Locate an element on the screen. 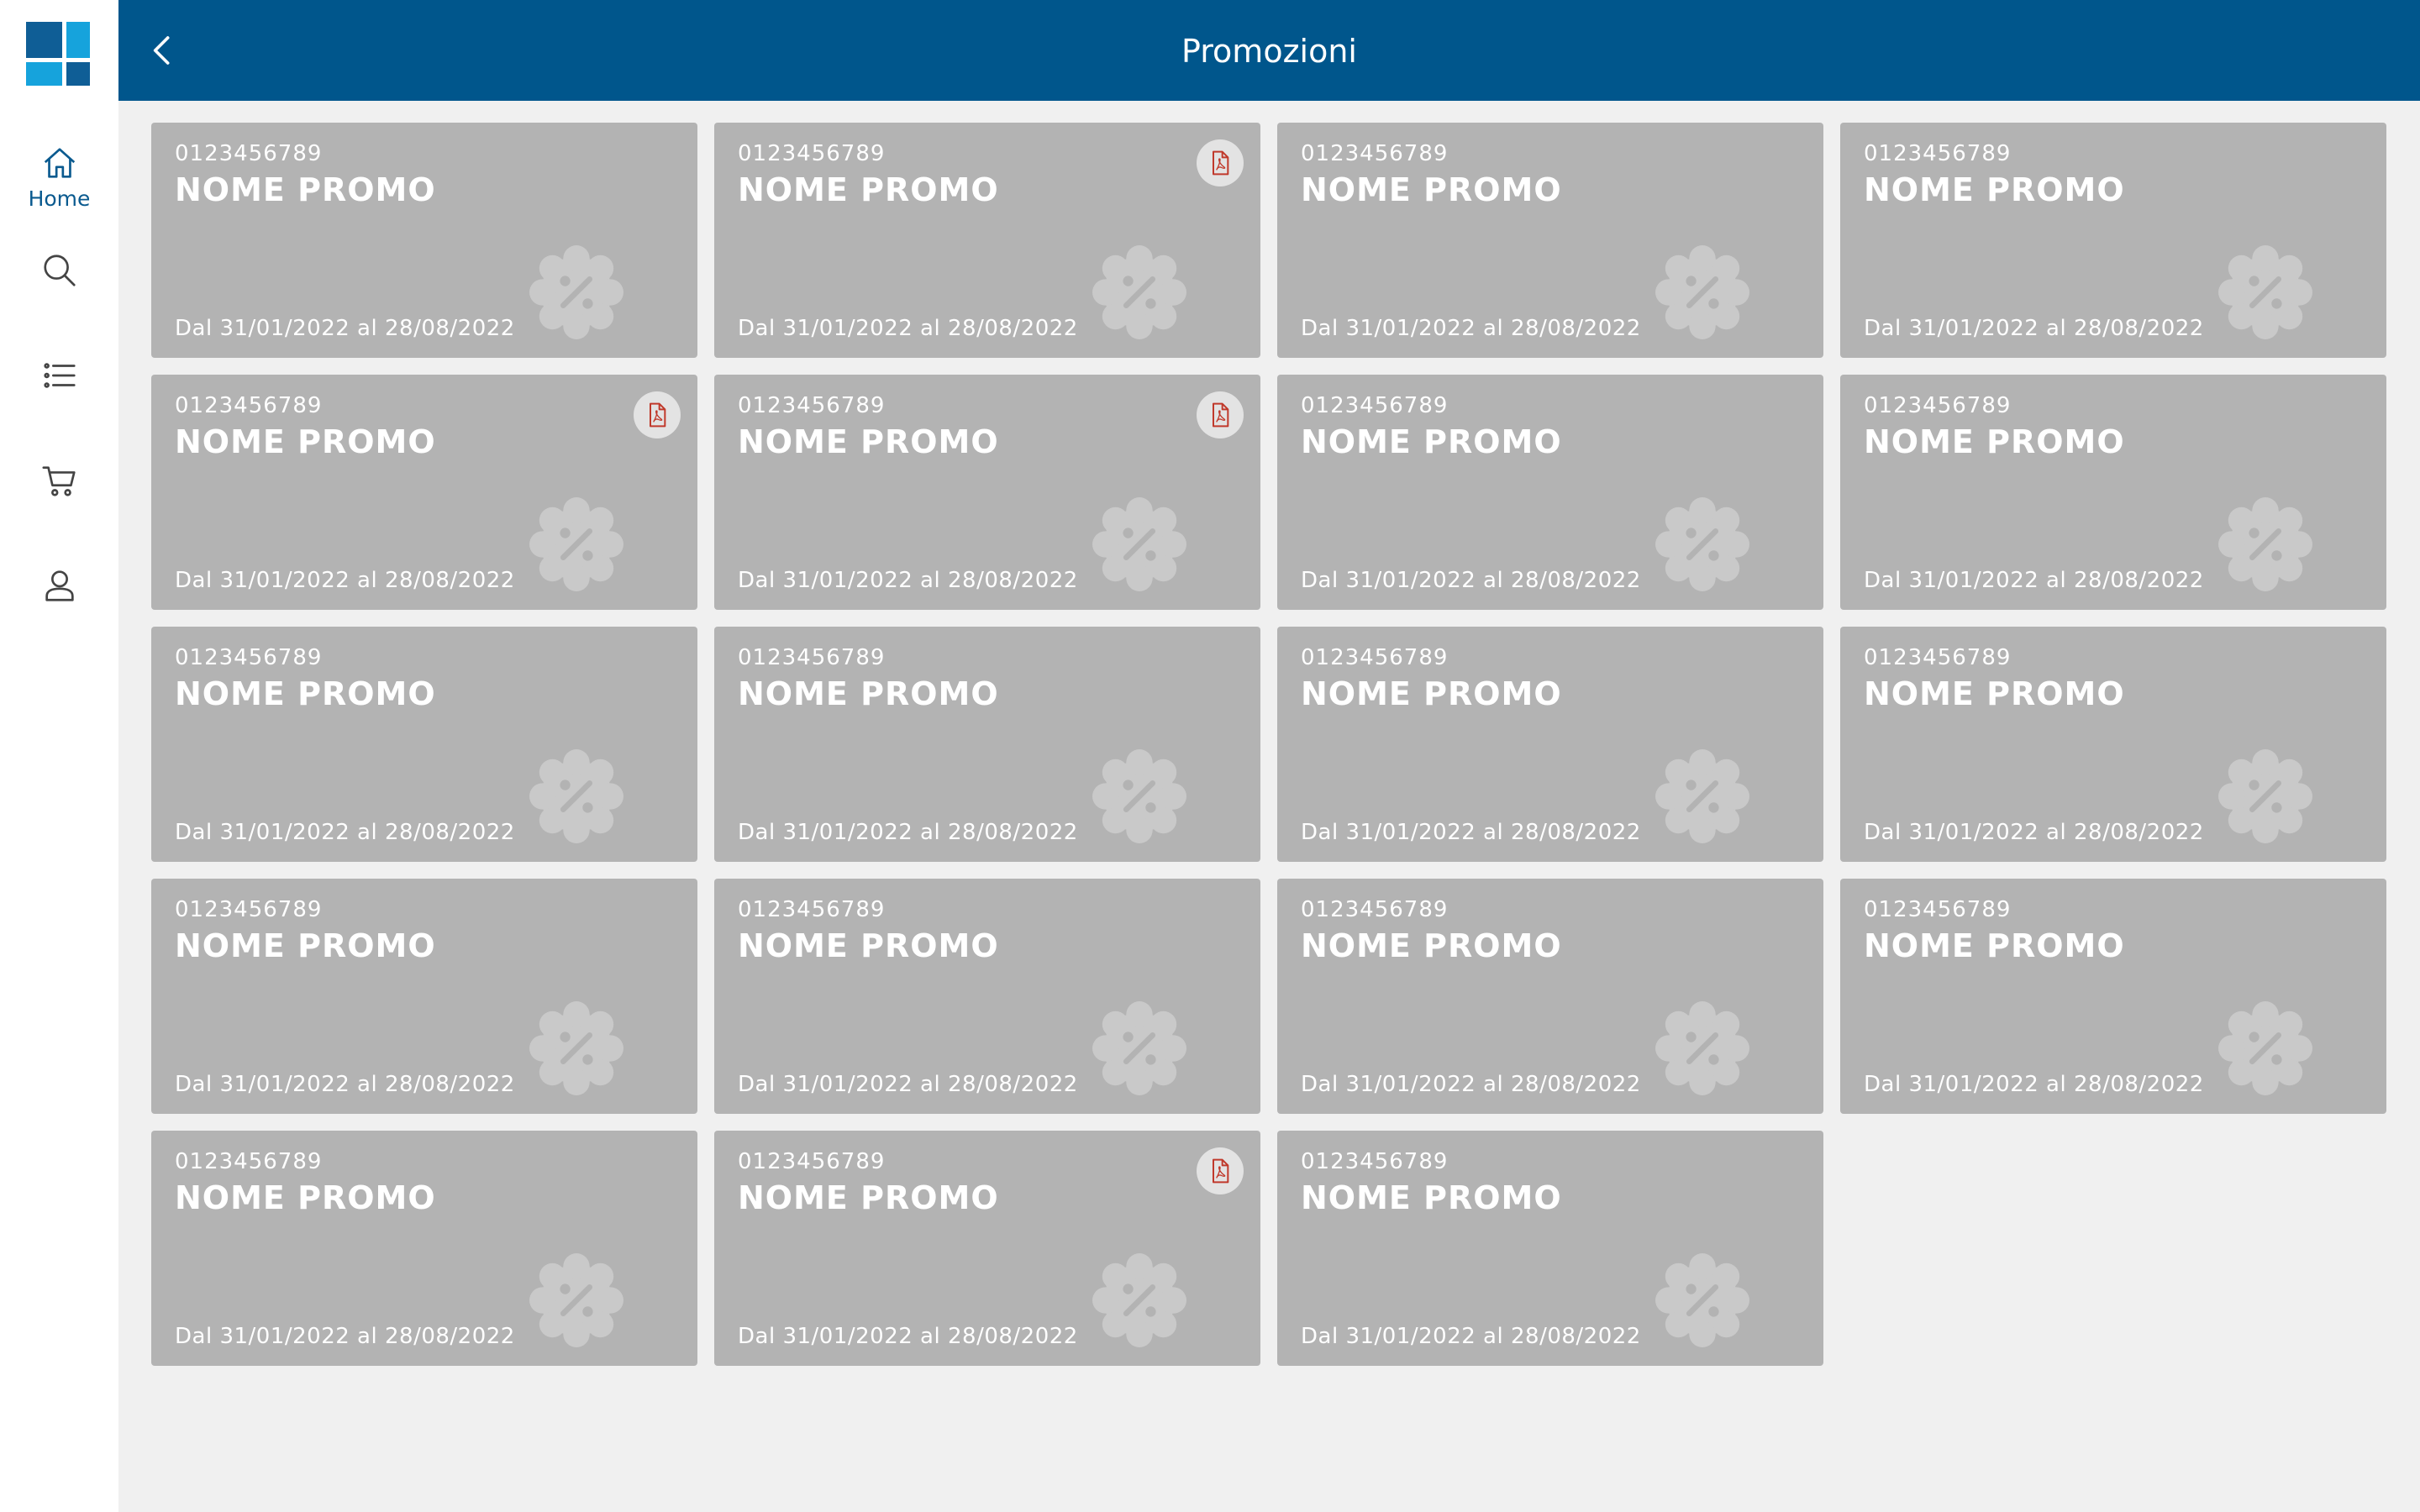 The image size is (2420, 1512). sidebar-item-profile is located at coordinates (59, 585).